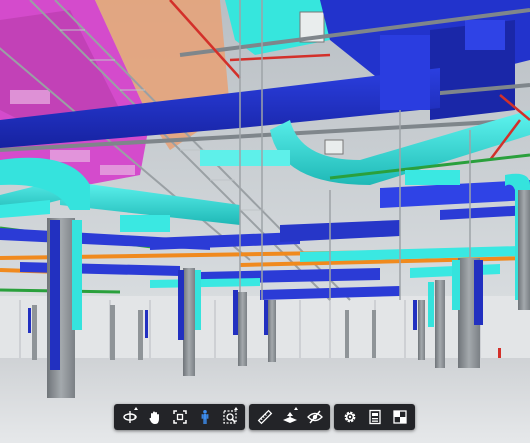  I want to click on fit-to-view-button, so click(179, 417).